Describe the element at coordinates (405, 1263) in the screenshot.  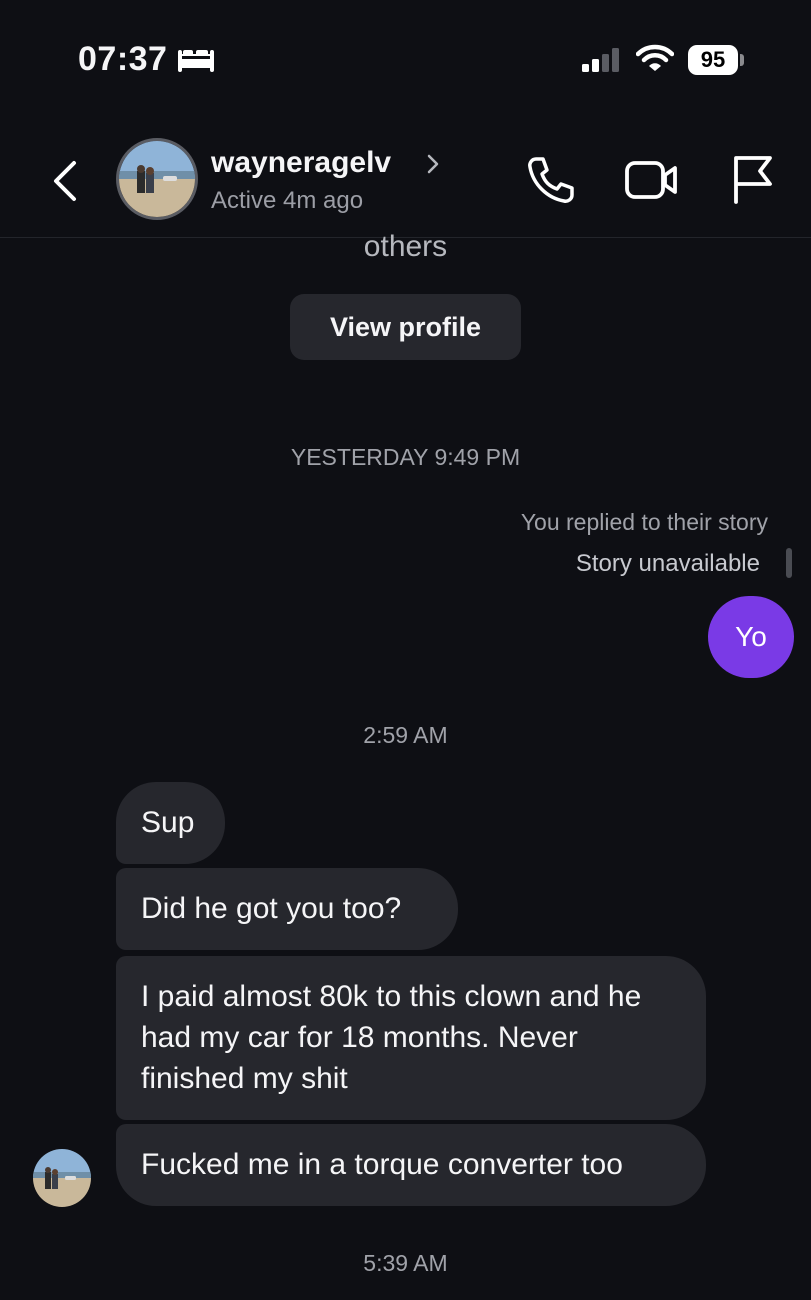
I see `timestamp: 5:39 AM` at that location.